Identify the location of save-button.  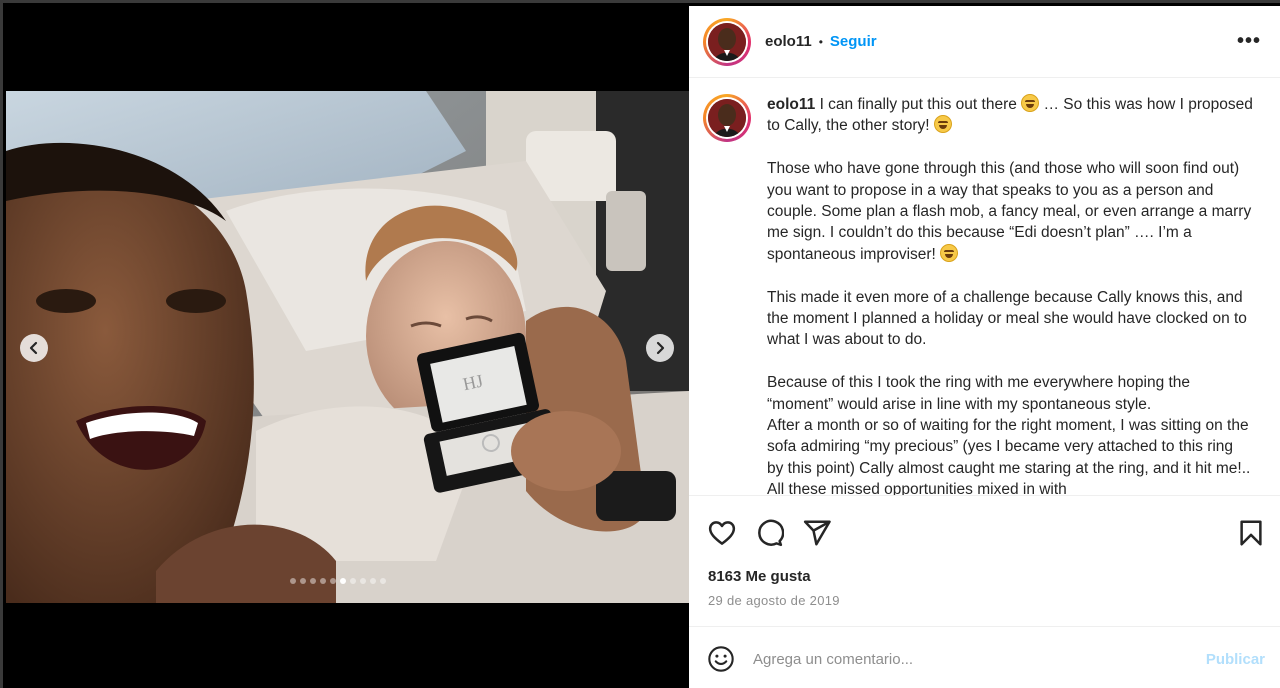
(1251, 533).